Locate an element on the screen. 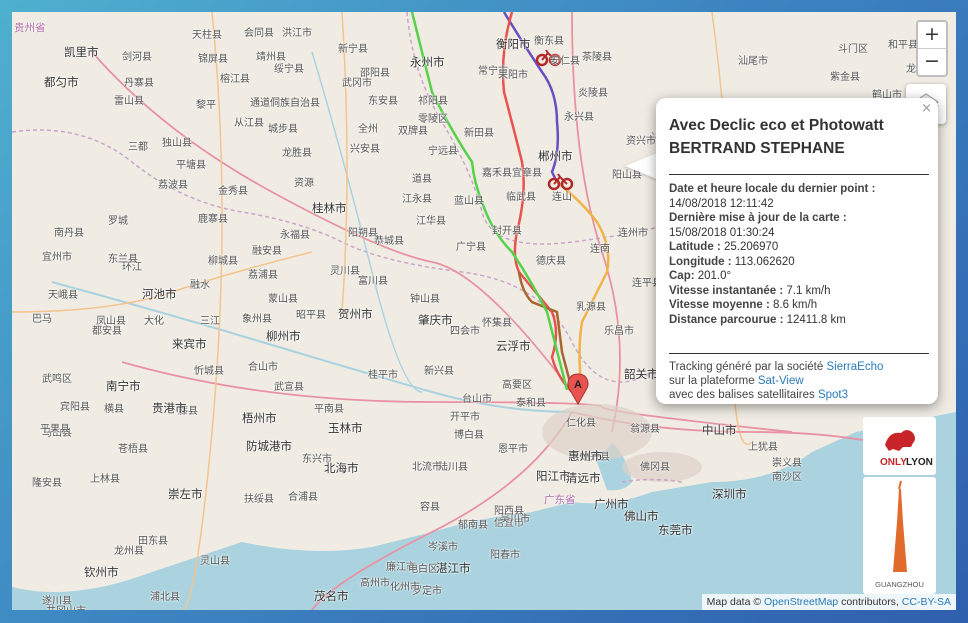 This screenshot has width=968, height=623. place-label: 博白县 is located at coordinates (469, 435).